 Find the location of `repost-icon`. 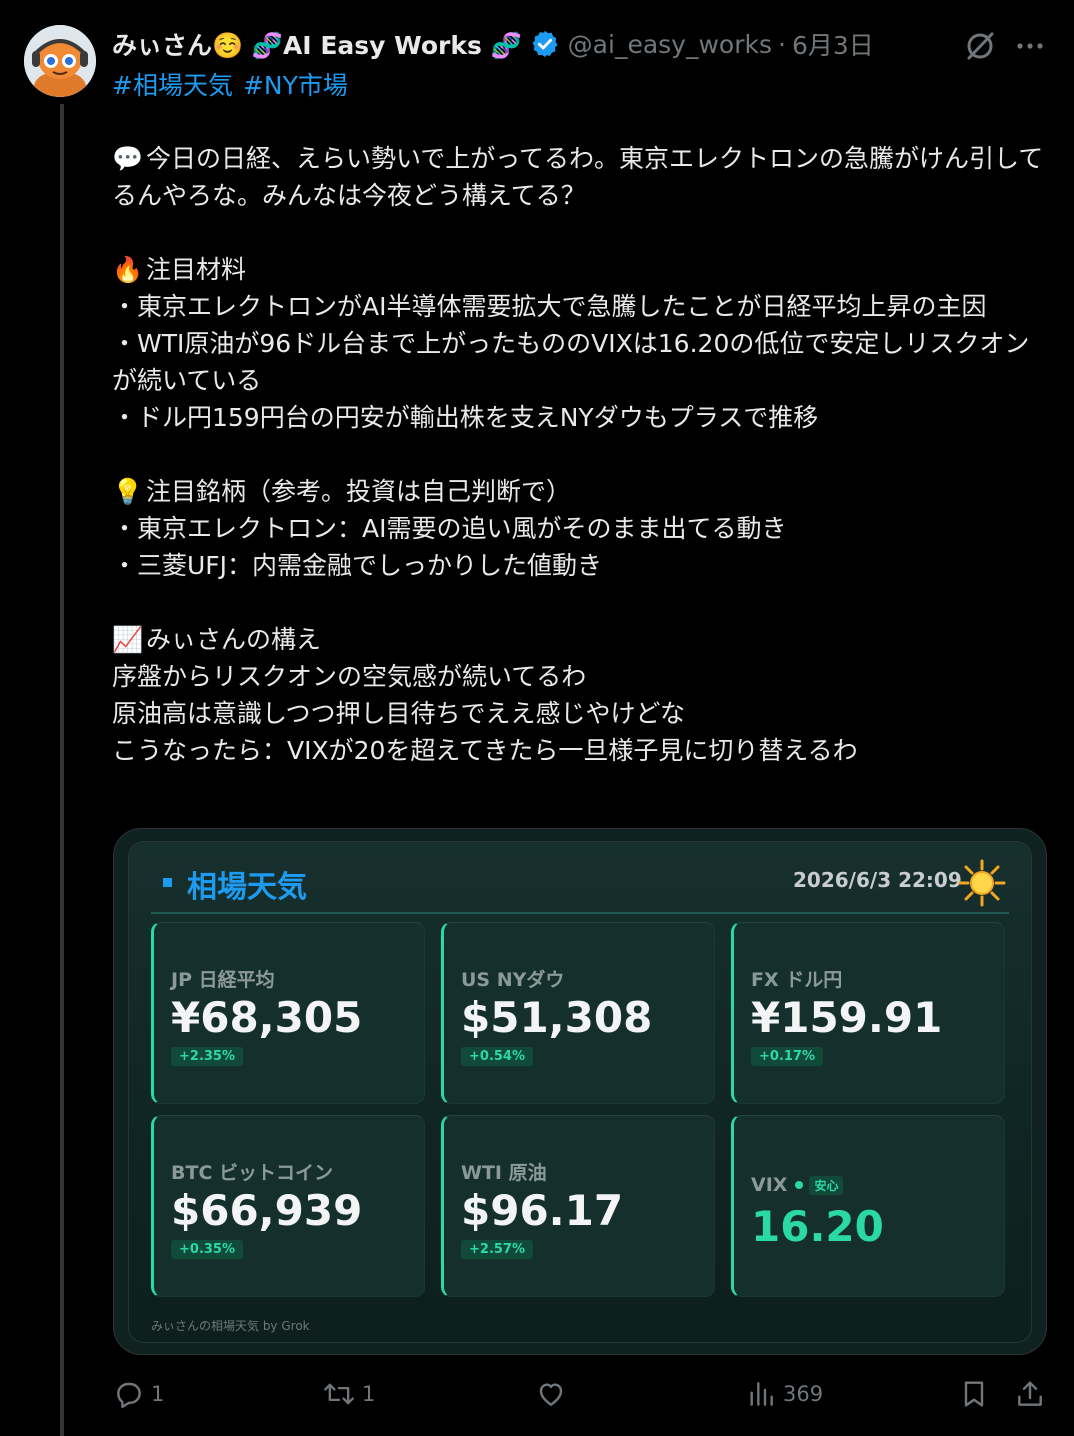

repost-icon is located at coordinates (339, 1394).